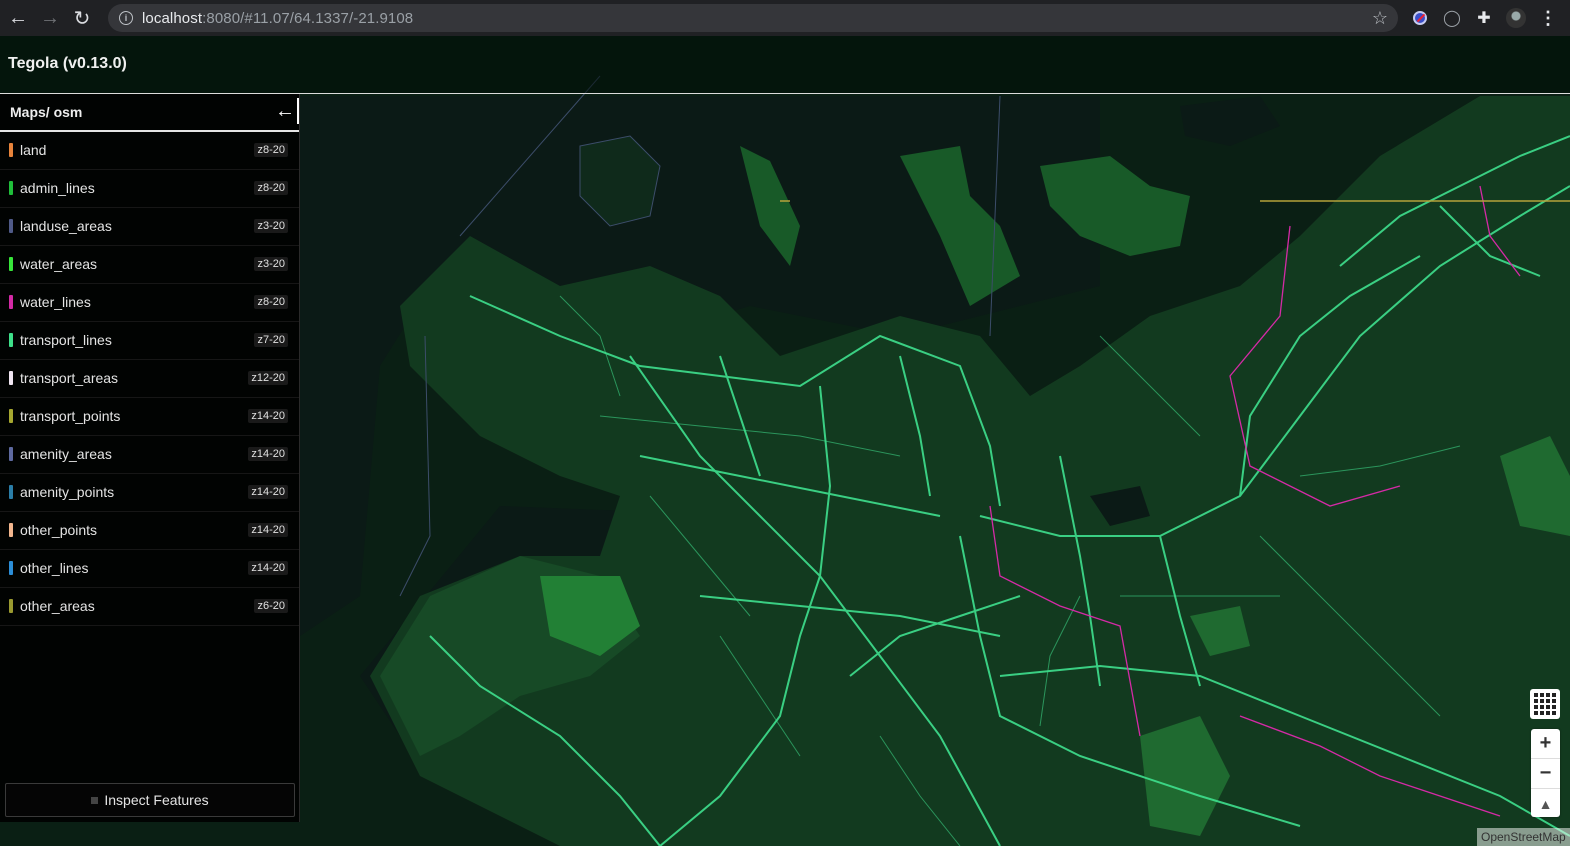 This screenshot has height=846, width=1570. Describe the element at coordinates (57, 606) in the screenshot. I see `layer-name: other_areas` at that location.